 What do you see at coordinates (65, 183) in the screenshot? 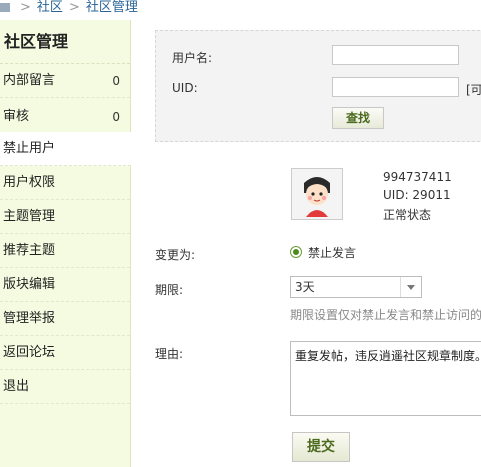
I see `sidebar-item-user-permissions: 用户权限` at bounding box center [65, 183].